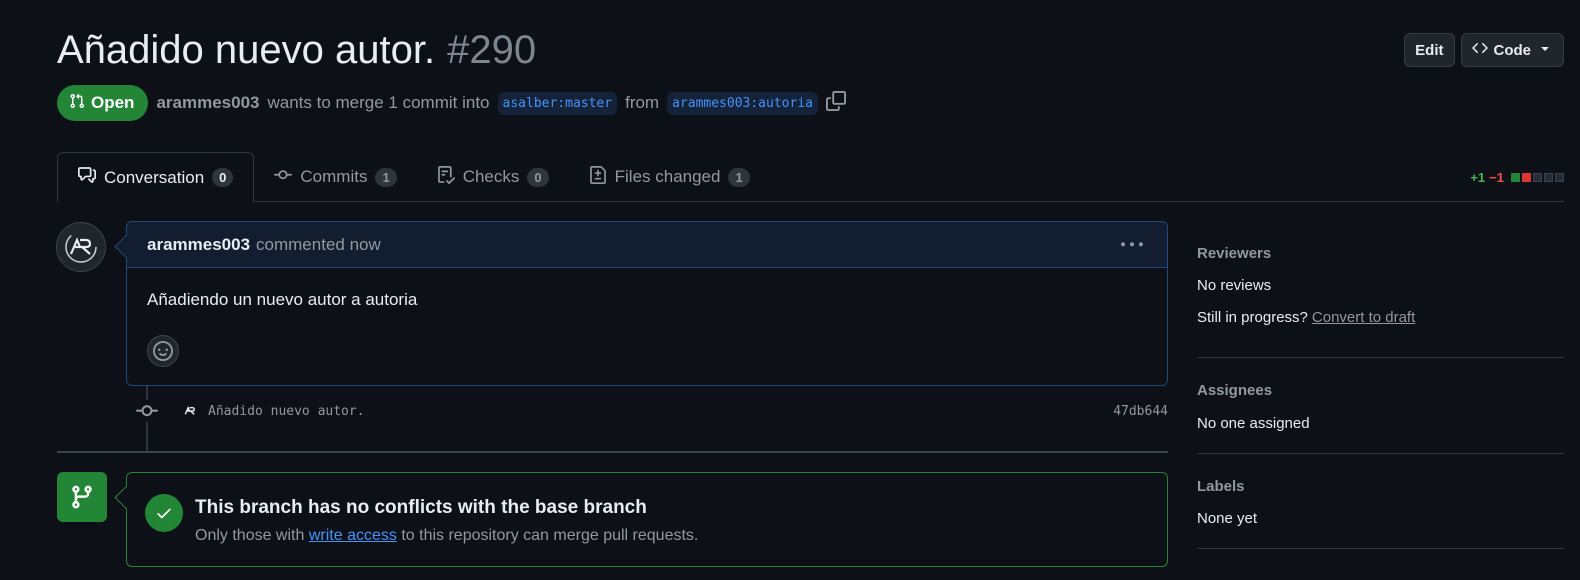 Image resolution: width=1580 pixels, height=580 pixels. I want to click on base-branch: asalber:master, so click(557, 103).